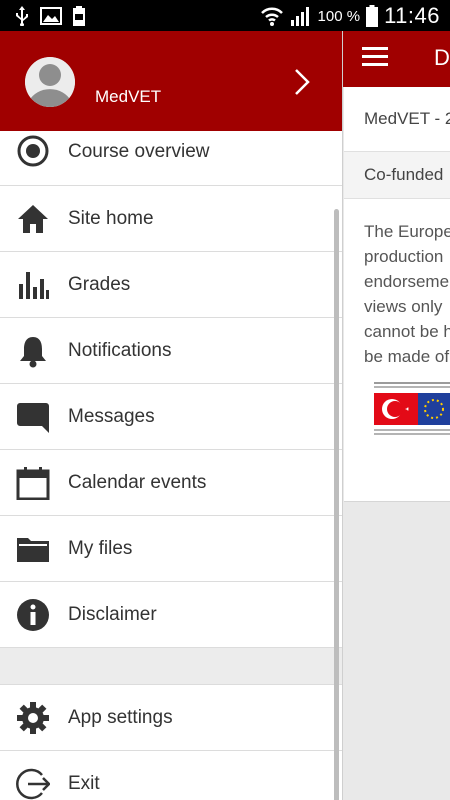 Image resolution: width=450 pixels, height=800 pixels. What do you see at coordinates (375, 57) in the screenshot?
I see `menu-icon` at bounding box center [375, 57].